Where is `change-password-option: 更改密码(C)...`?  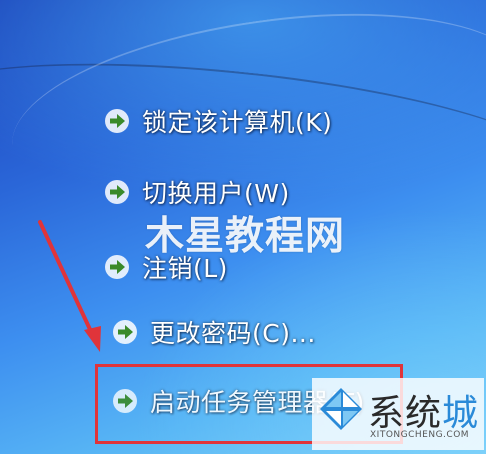
change-password-option: 更改密码(C)... is located at coordinates (214, 332).